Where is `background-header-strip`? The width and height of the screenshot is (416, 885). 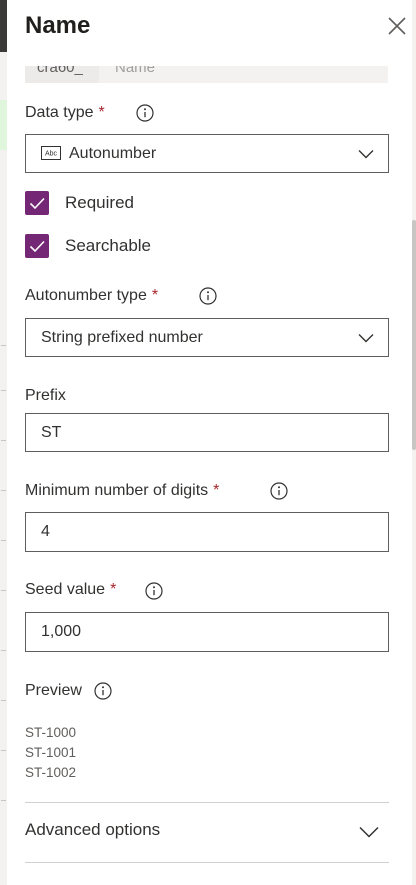
background-header-strip is located at coordinates (3, 26).